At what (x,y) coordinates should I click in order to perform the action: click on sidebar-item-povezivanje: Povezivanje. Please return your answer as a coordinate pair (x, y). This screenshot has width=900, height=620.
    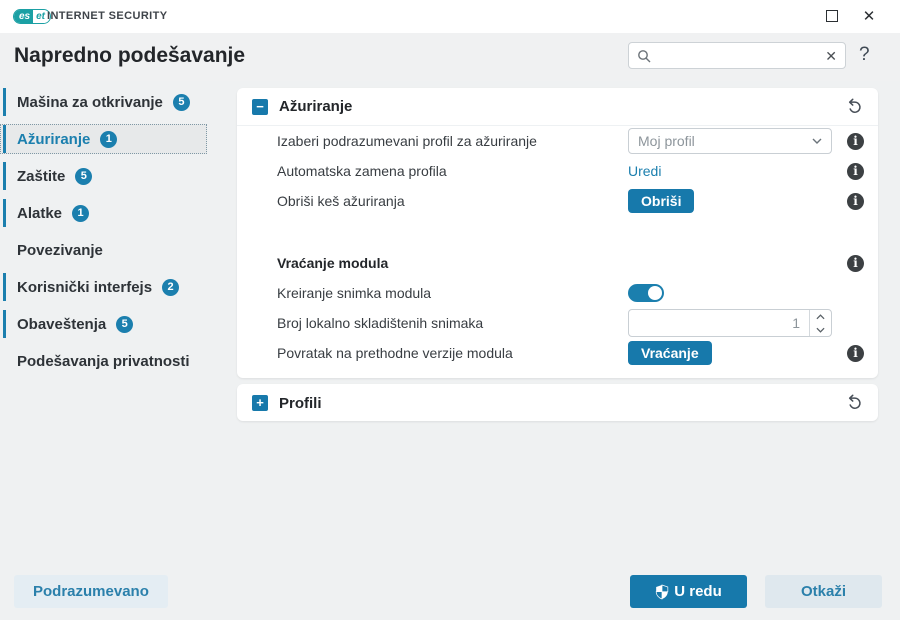
    Looking at the image, I should click on (103, 250).